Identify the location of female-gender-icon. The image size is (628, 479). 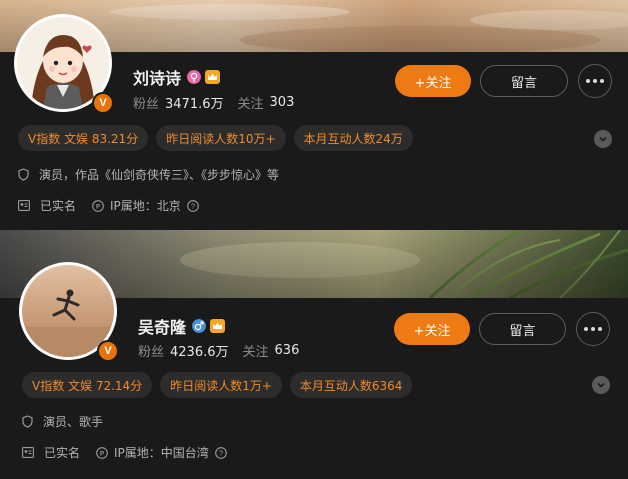
(194, 77).